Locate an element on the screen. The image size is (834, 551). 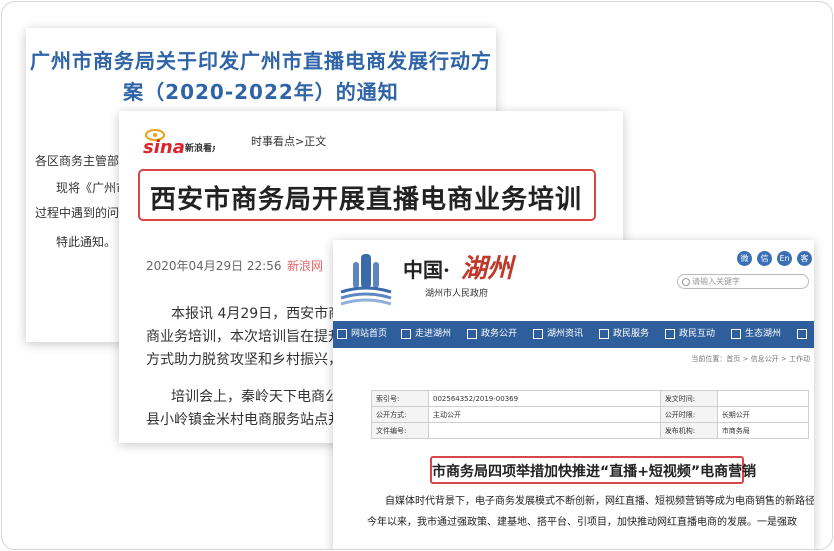
nav-item-about: 走进湖州 is located at coordinates (426, 334).